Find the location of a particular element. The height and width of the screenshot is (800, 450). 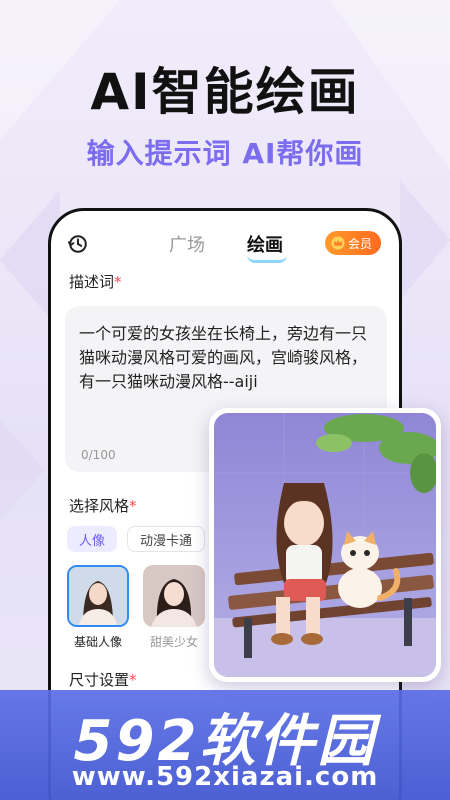

vip-button: 会员 is located at coordinates (352, 243).